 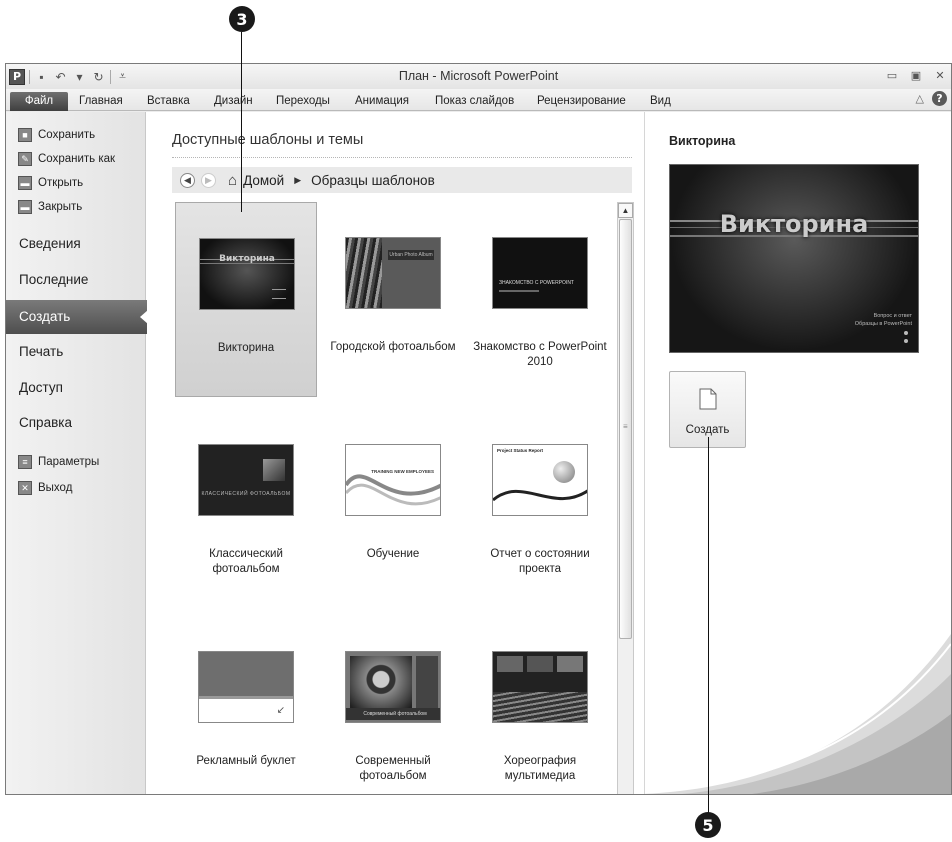 What do you see at coordinates (76, 388) in the screenshot?
I see `nav-tab-share: Доступ` at bounding box center [76, 388].